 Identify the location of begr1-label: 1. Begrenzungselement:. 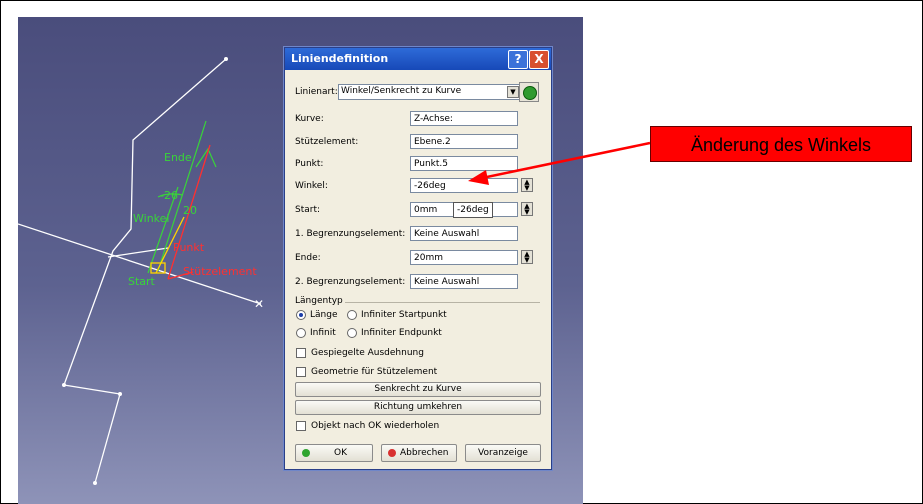
(350, 234).